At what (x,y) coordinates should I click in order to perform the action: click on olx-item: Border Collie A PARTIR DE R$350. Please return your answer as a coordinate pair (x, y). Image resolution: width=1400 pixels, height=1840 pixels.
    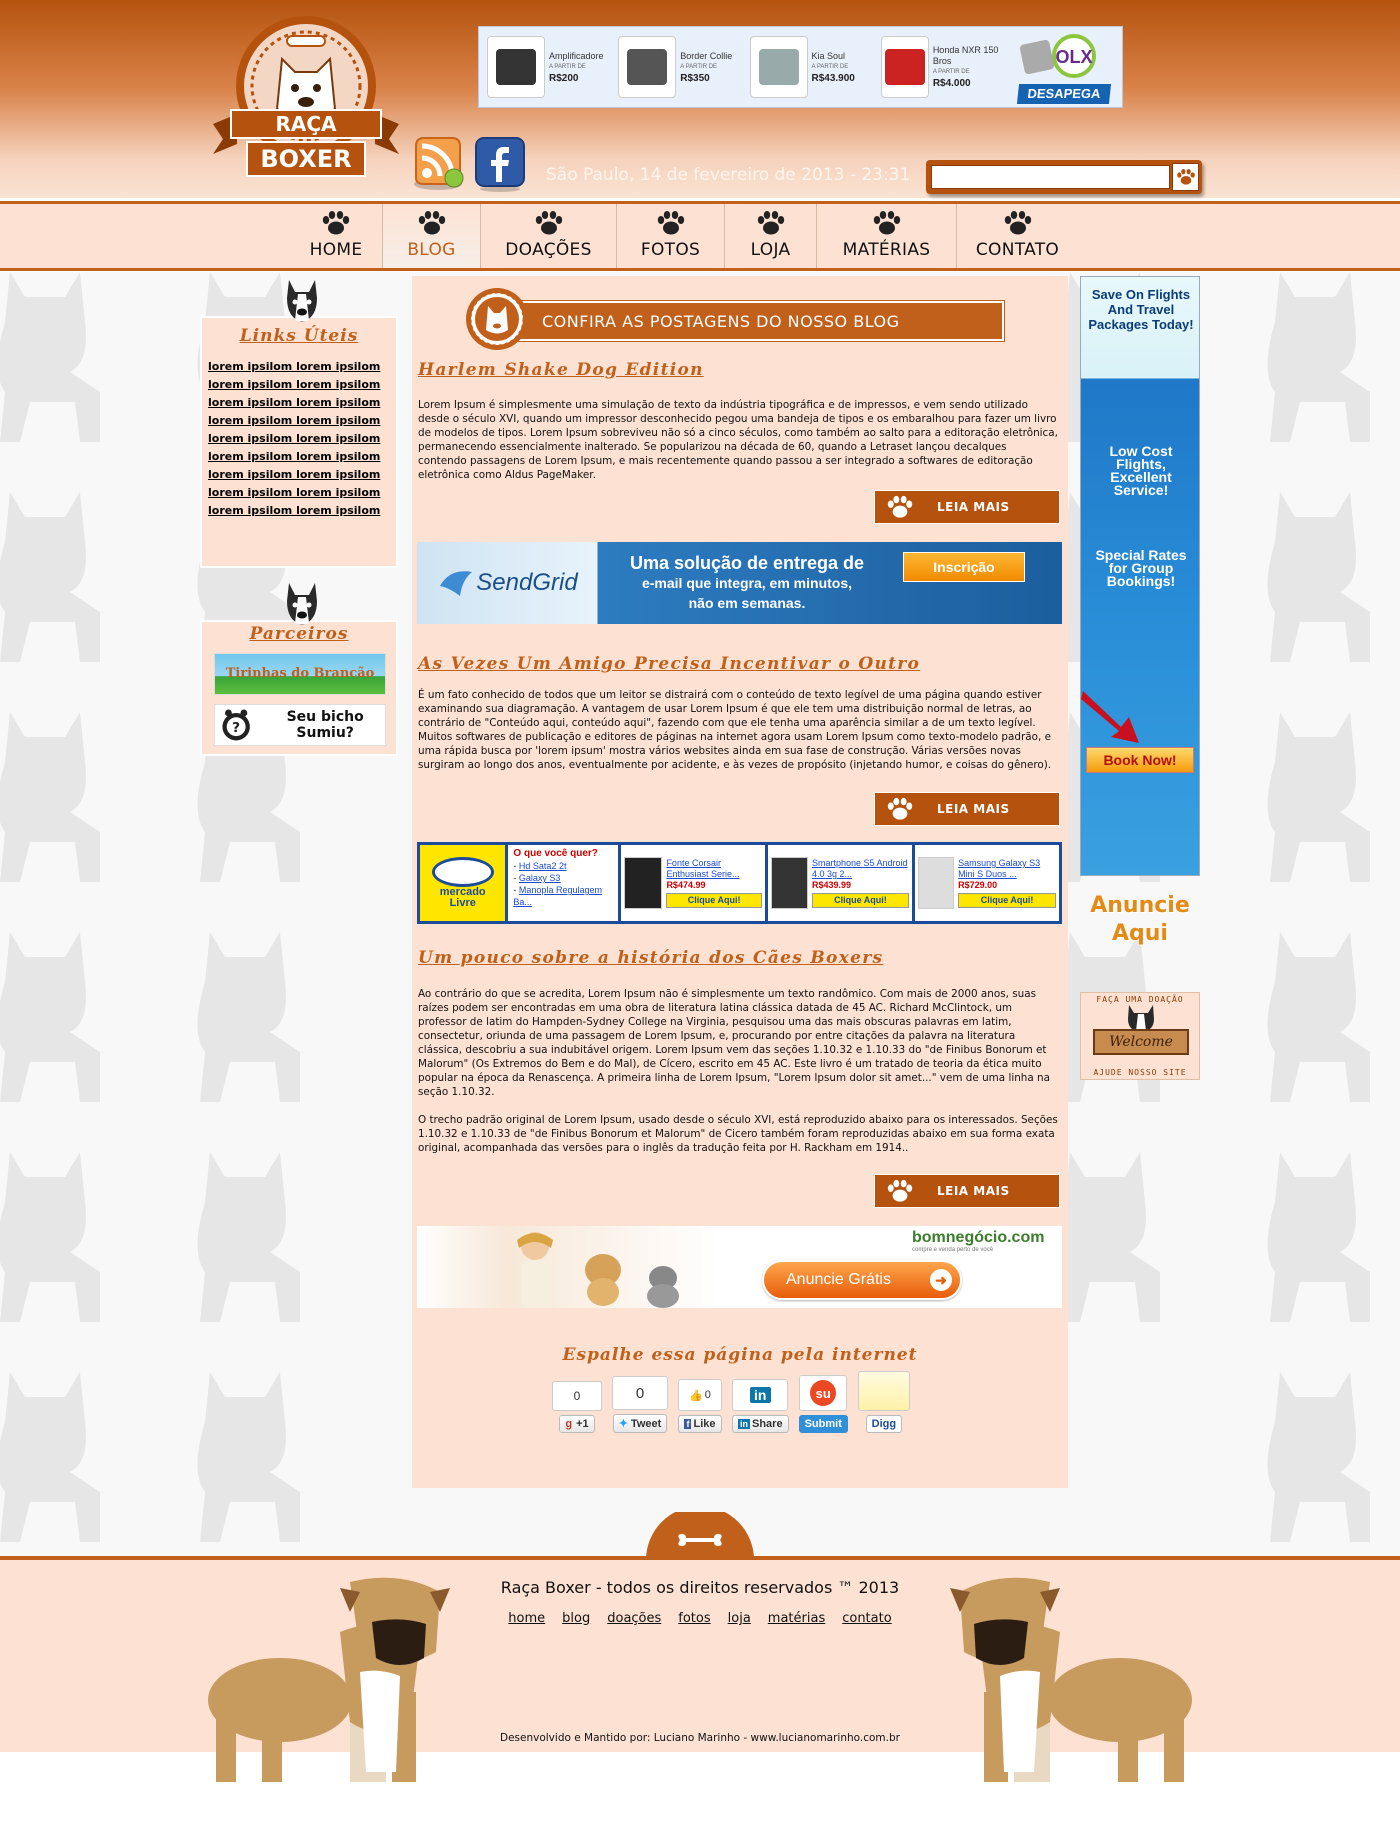
    Looking at the image, I should click on (679, 67).